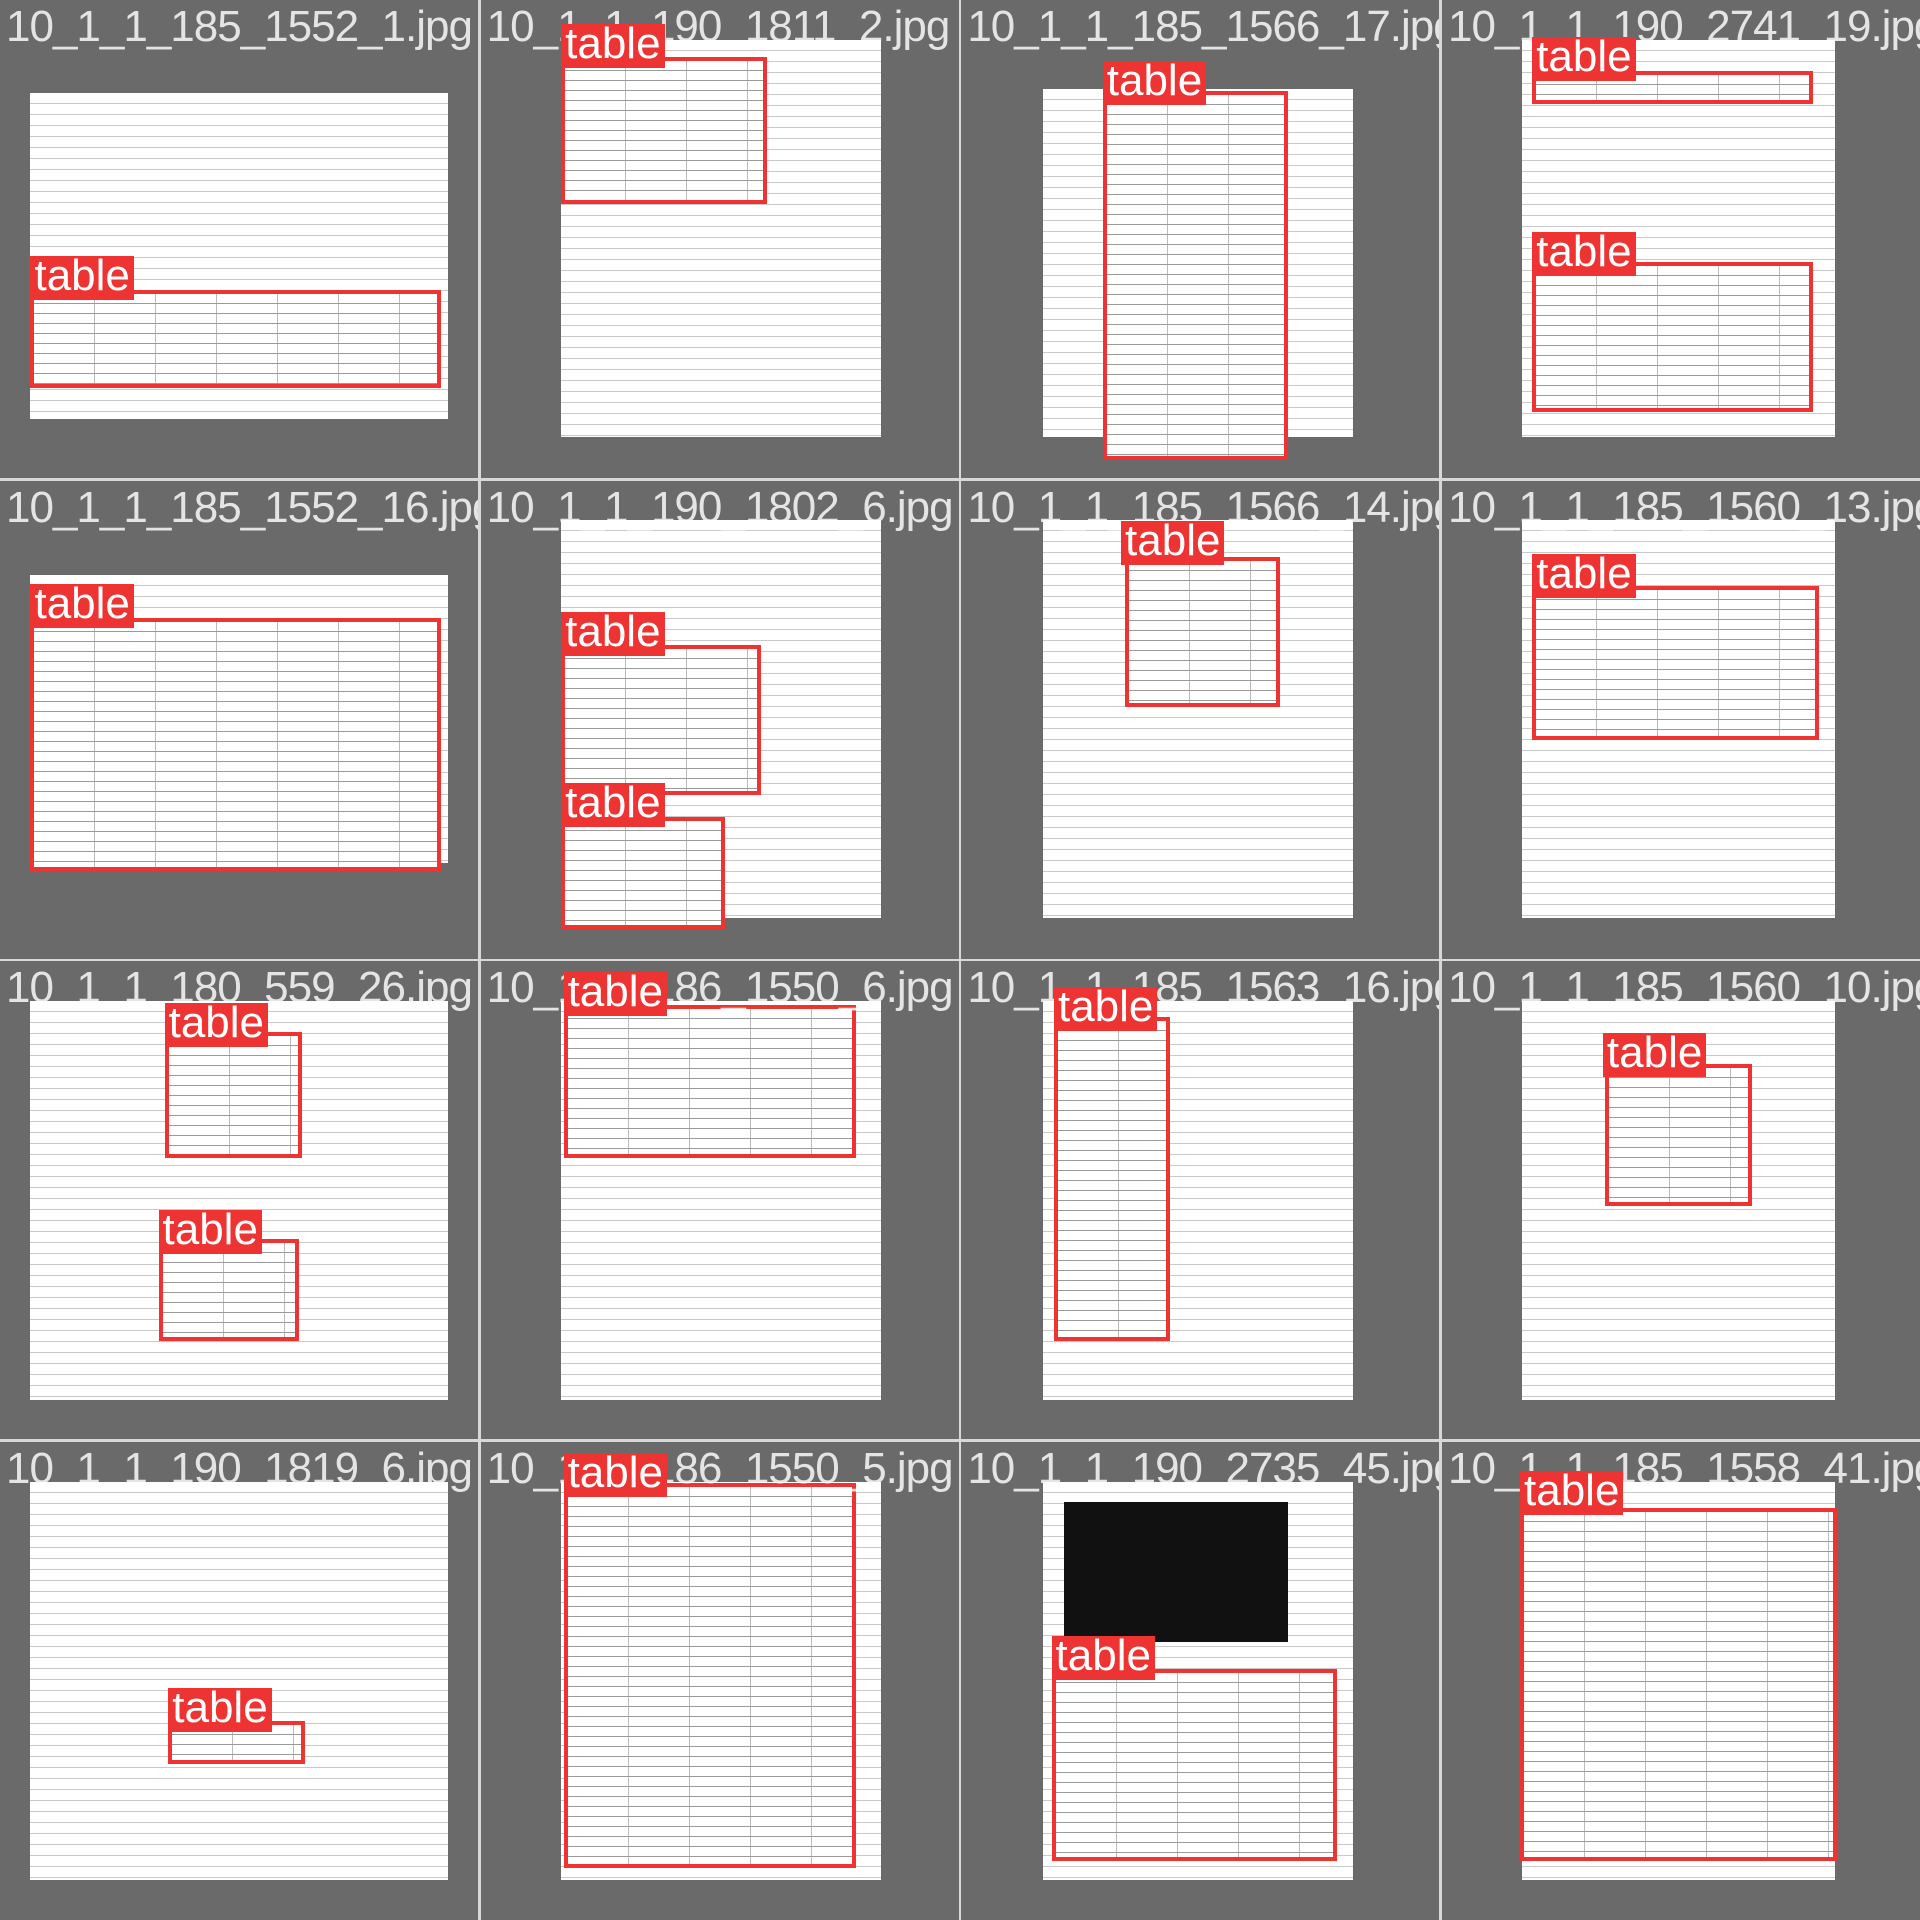 This screenshot has width=1920, height=1920. Describe the element at coordinates (1176, 1571) in the screenshot. I see `embedded-screenshot` at that location.